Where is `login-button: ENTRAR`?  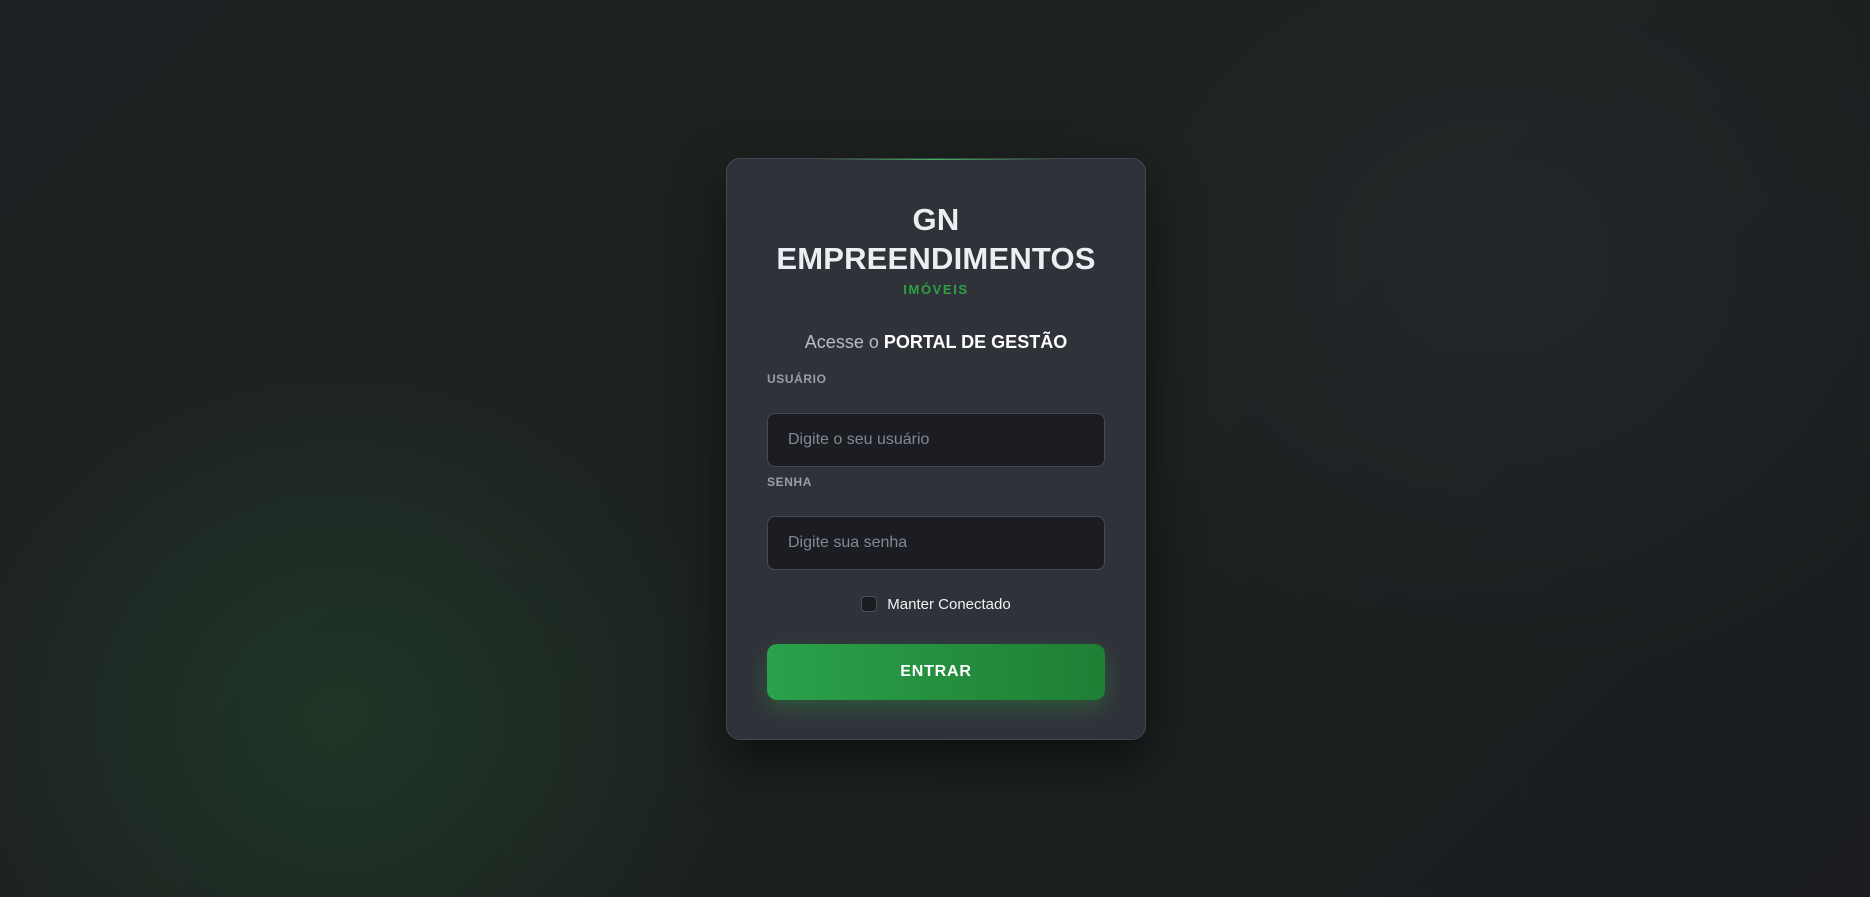
login-button: ENTRAR is located at coordinates (936, 672).